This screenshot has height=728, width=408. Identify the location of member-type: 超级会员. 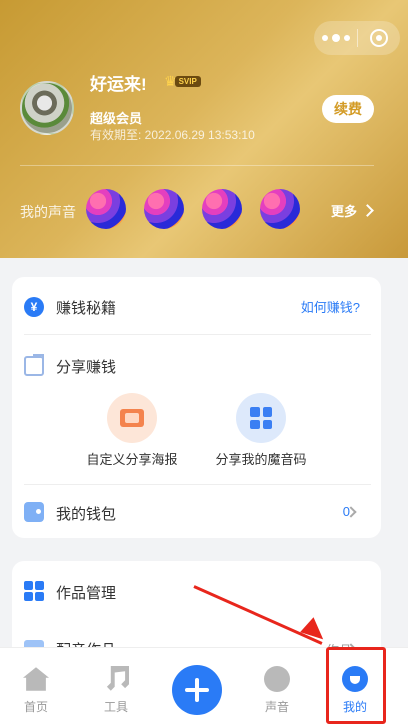
(116, 118).